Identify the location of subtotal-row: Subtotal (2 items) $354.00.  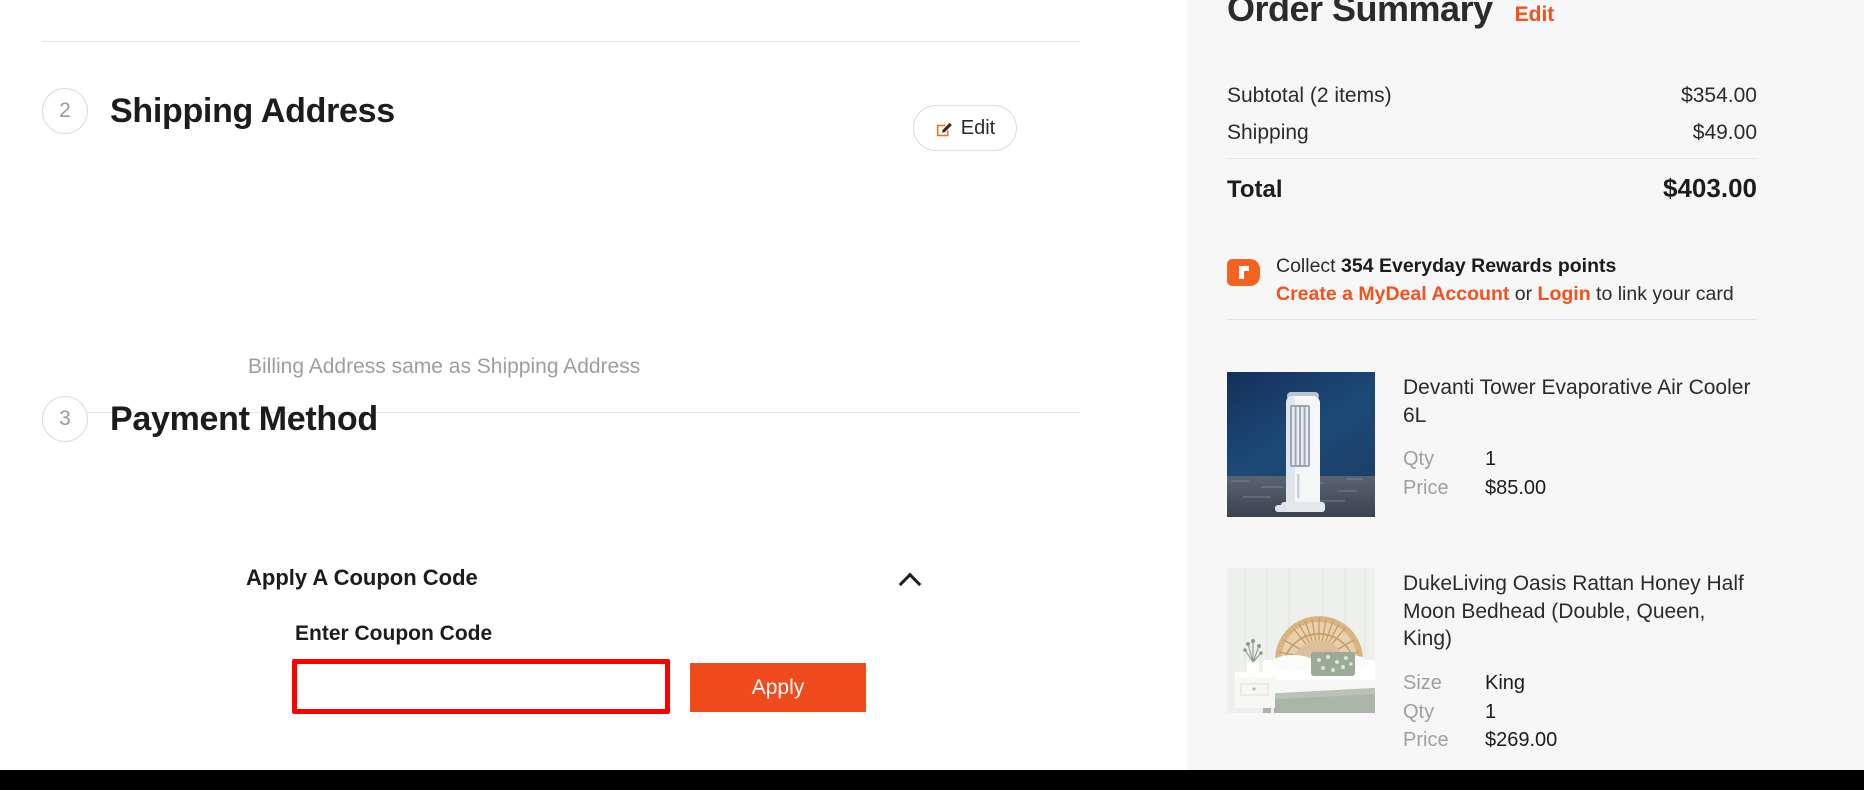
(1492, 96).